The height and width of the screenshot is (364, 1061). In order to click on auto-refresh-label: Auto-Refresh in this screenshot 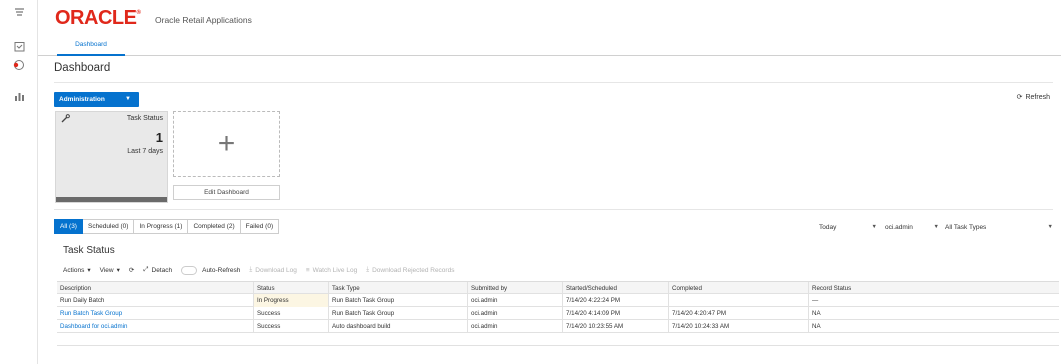, I will do `click(221, 270)`.